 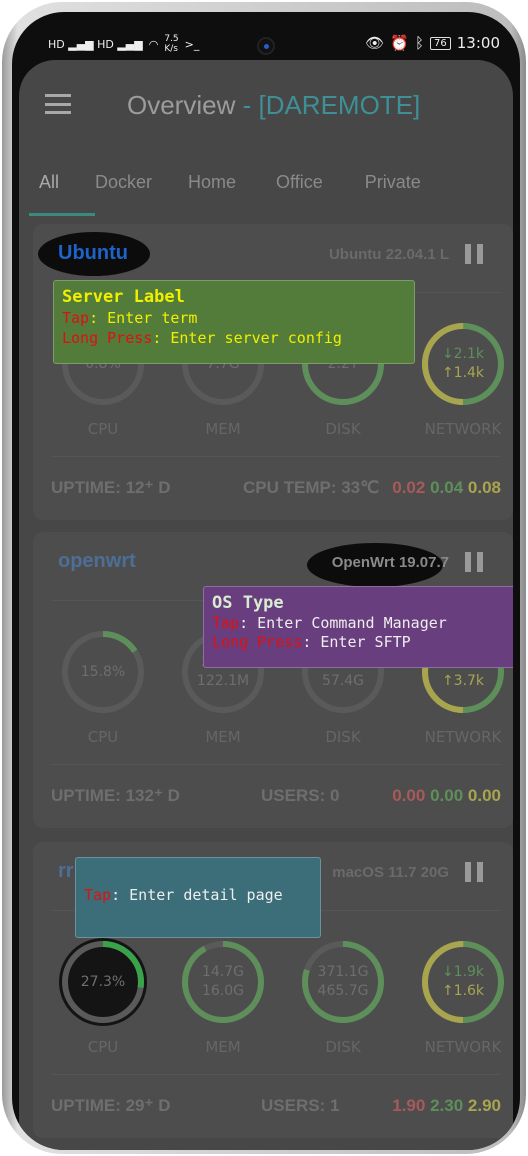 I want to click on terminal-icon: >_, so click(x=192, y=44).